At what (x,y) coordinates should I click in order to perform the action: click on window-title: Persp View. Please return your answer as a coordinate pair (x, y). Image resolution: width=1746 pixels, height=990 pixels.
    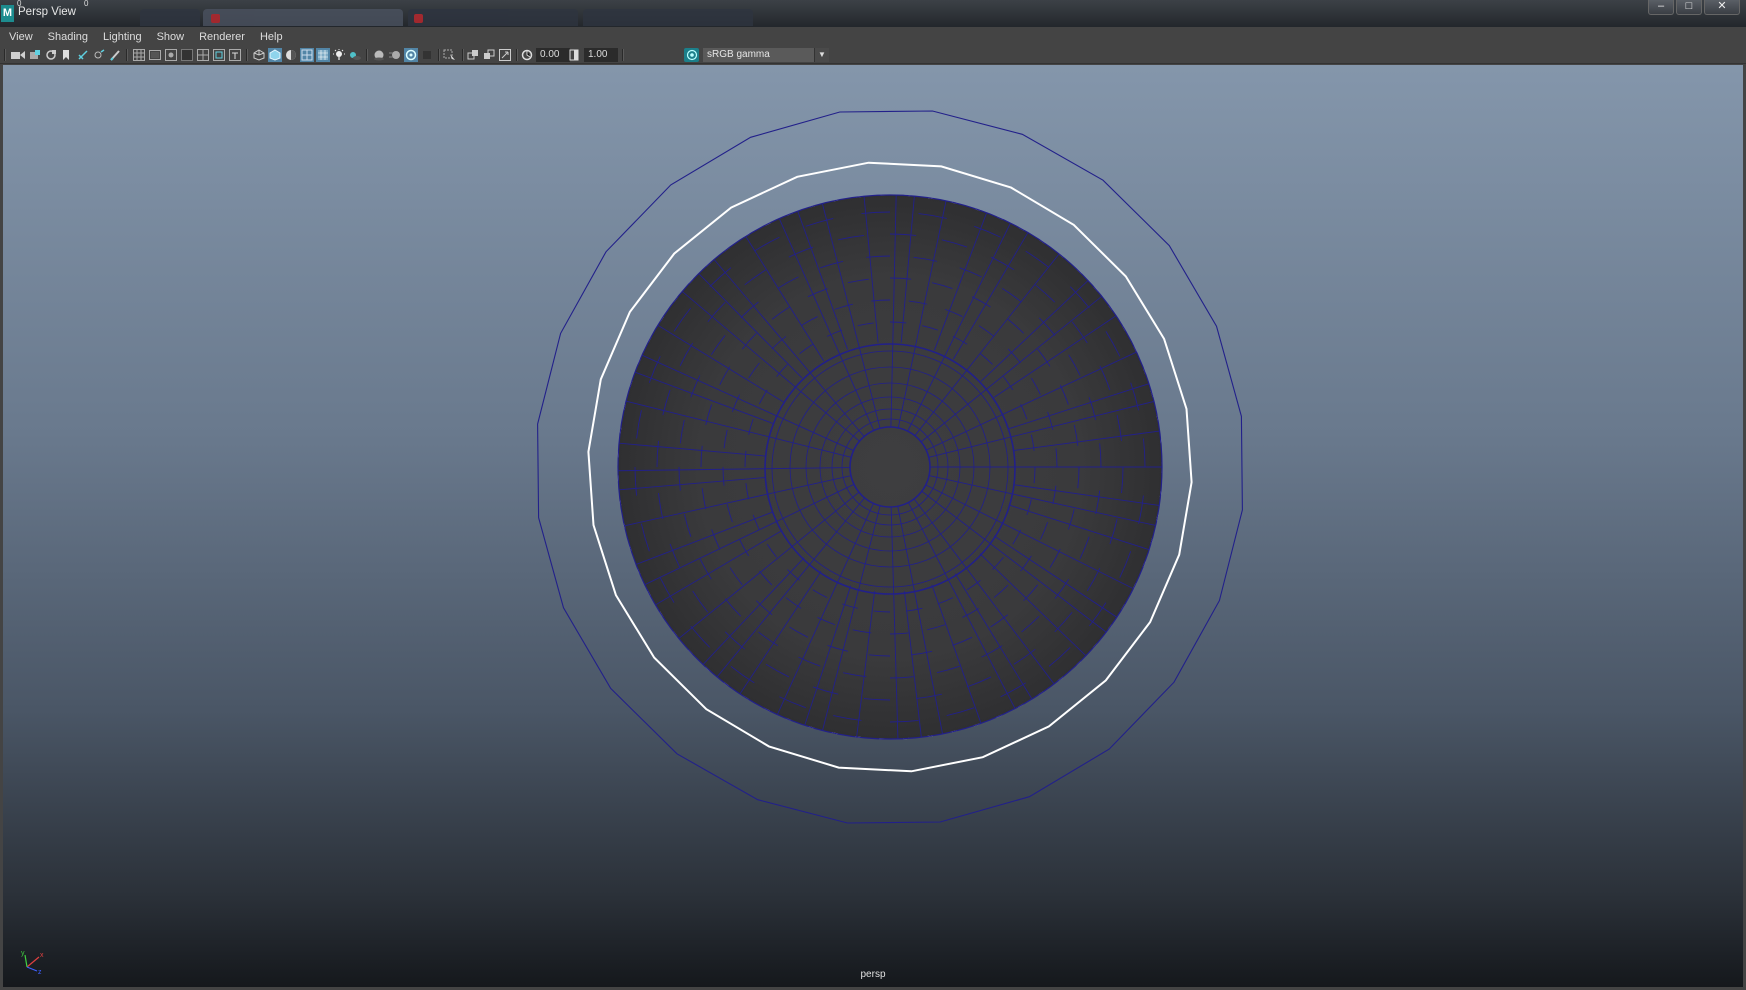
    Looking at the image, I should click on (47, 12).